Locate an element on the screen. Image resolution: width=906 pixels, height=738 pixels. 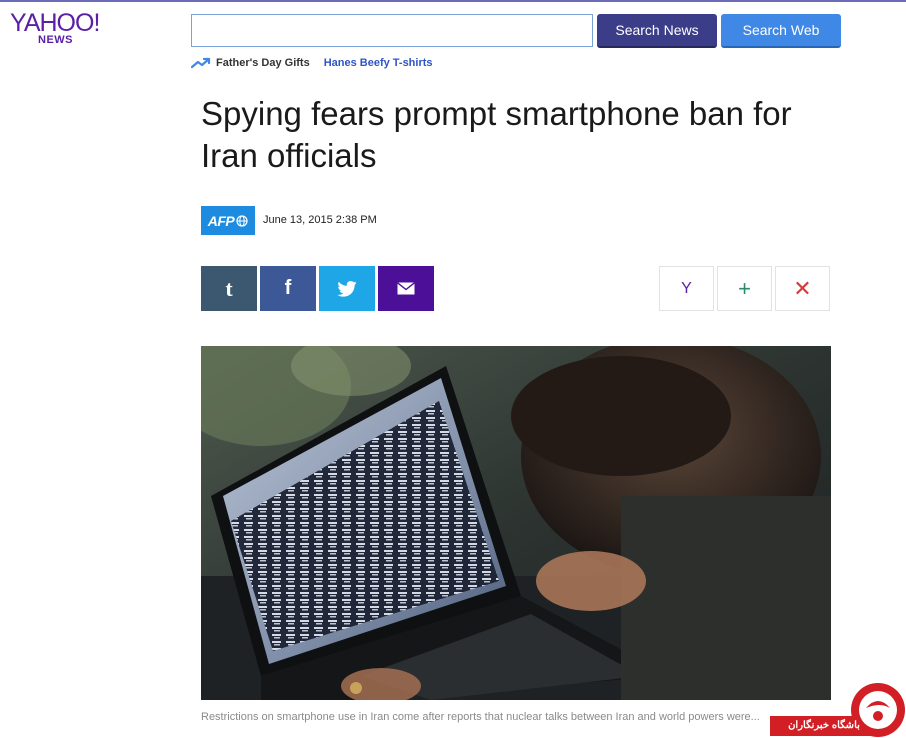
close-icon: ✕ is located at coordinates (802, 288).